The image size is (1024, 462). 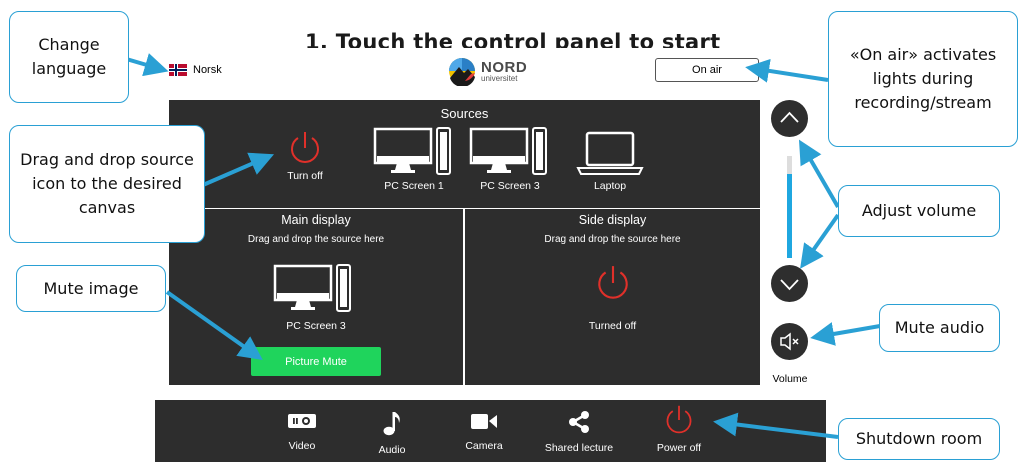 I want to click on arrow-drag-drop, so click(x=238, y=169).